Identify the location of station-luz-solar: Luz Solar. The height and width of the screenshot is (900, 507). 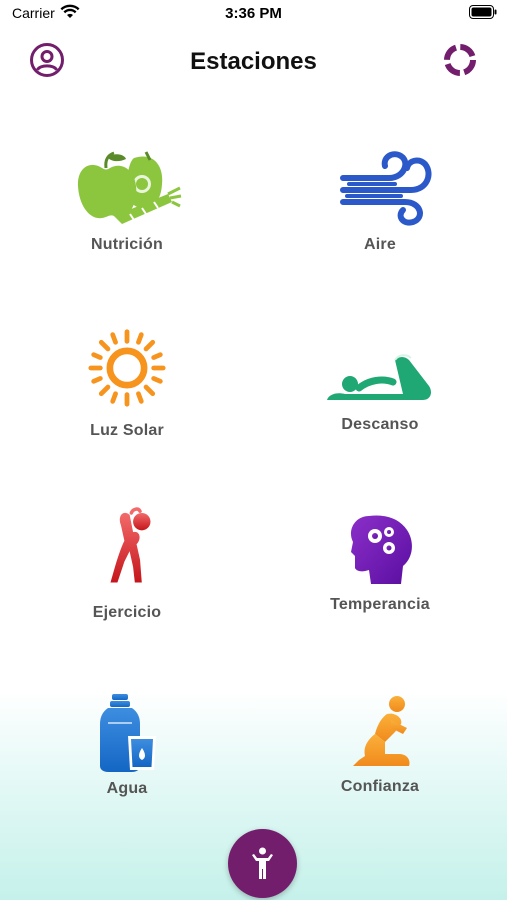
(127, 393).